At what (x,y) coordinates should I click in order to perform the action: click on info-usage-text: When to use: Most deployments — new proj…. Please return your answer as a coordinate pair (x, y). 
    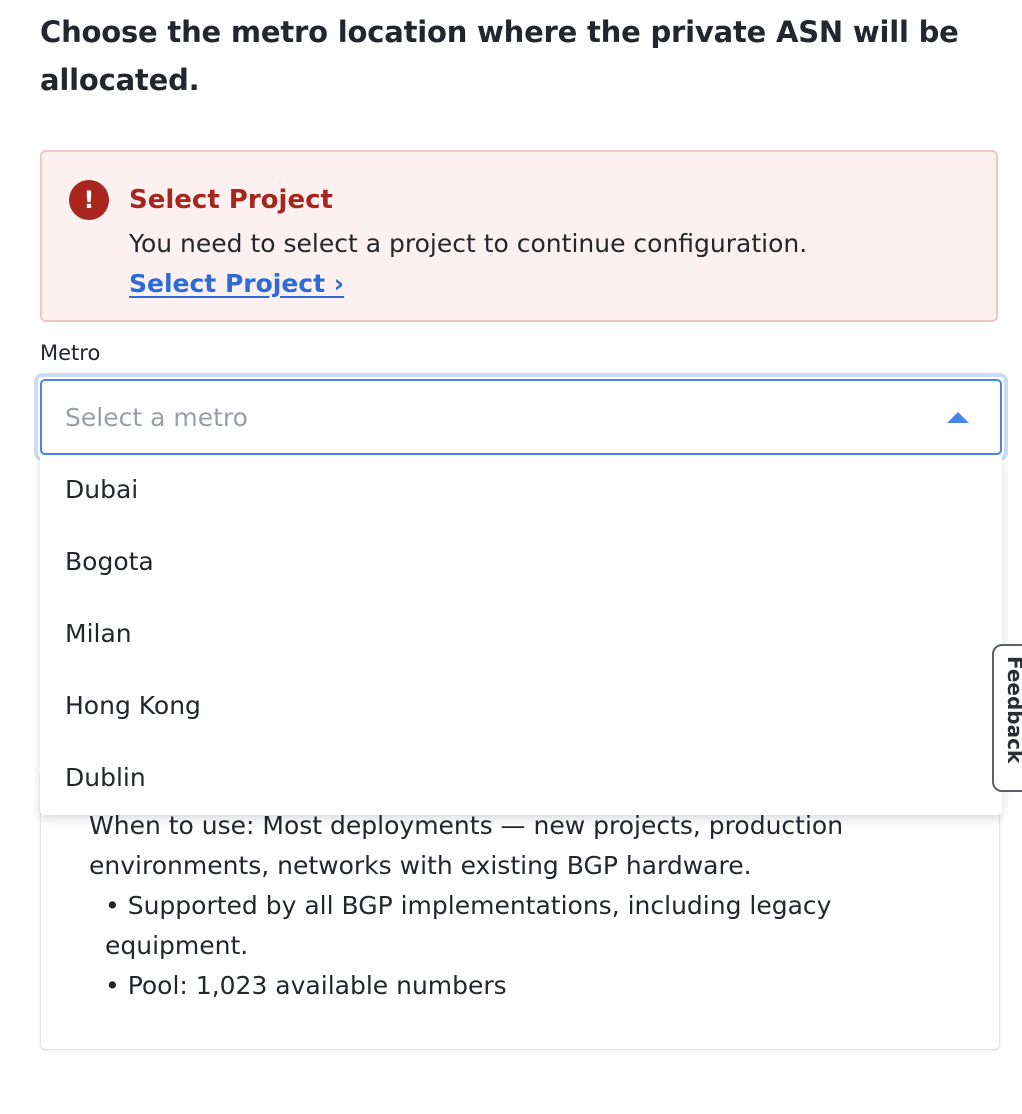
    Looking at the image, I should click on (466, 845).